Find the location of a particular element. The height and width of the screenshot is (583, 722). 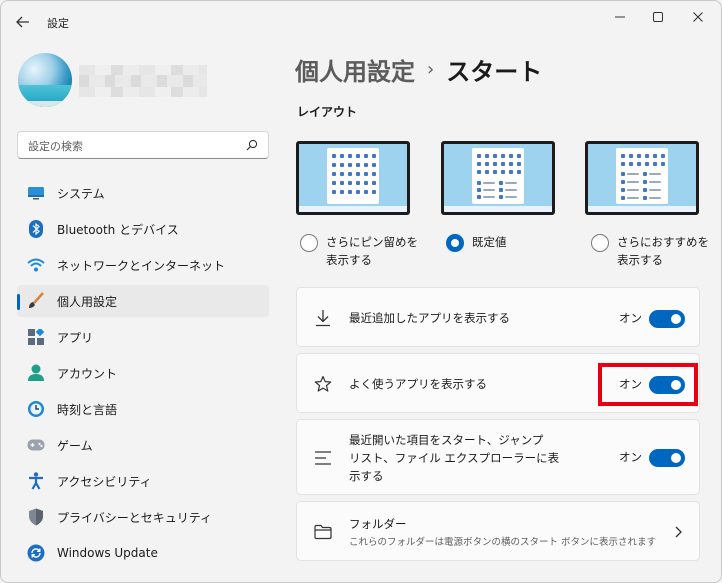

sidebar-item-apps: アプリ is located at coordinates (143, 337).